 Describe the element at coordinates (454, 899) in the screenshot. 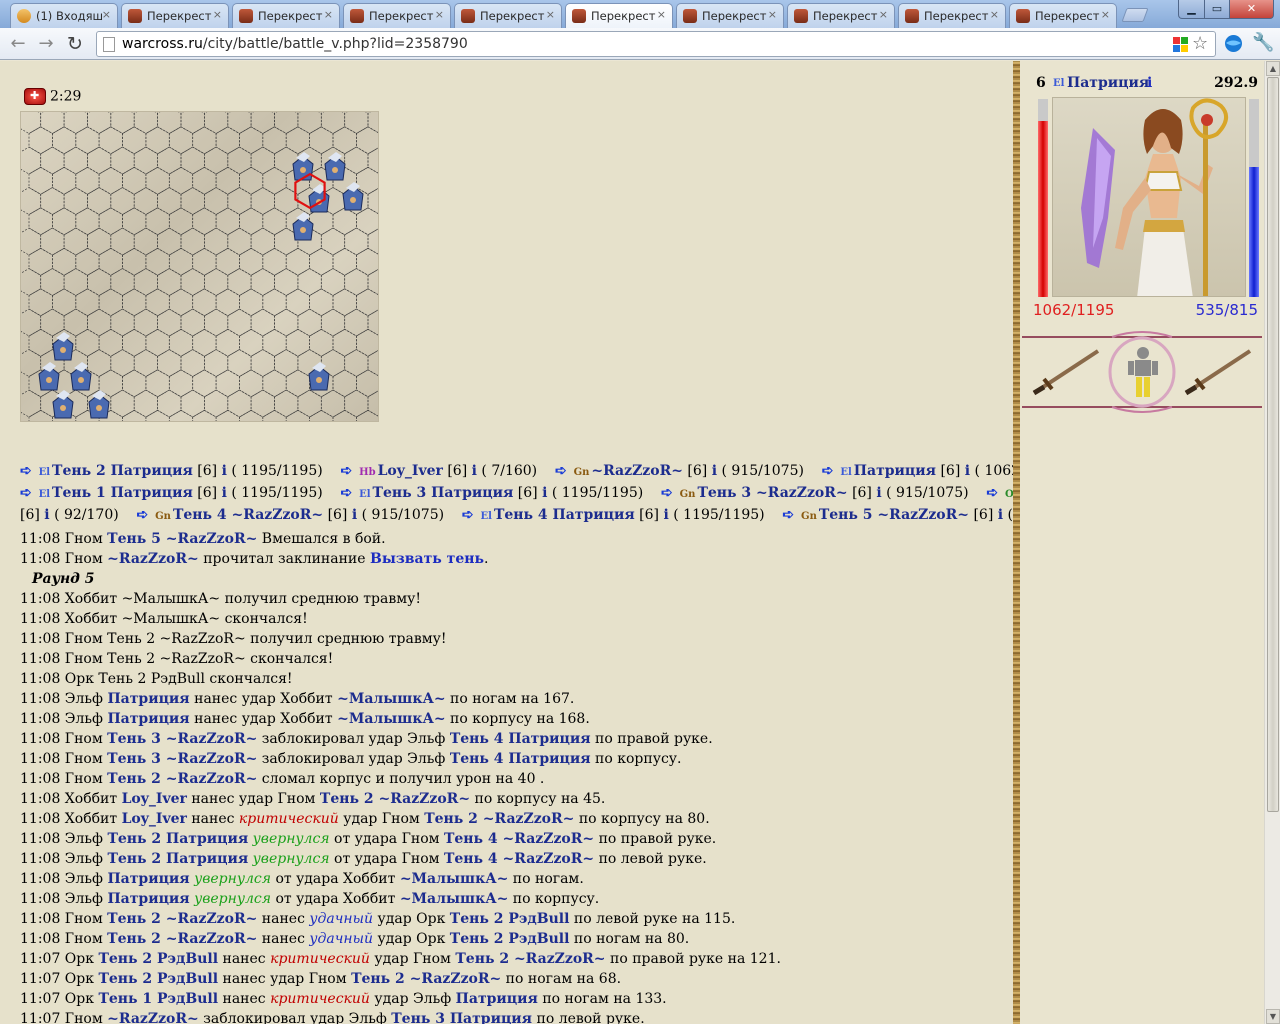

I see `log-fighter-link: ~МалышкА~` at that location.